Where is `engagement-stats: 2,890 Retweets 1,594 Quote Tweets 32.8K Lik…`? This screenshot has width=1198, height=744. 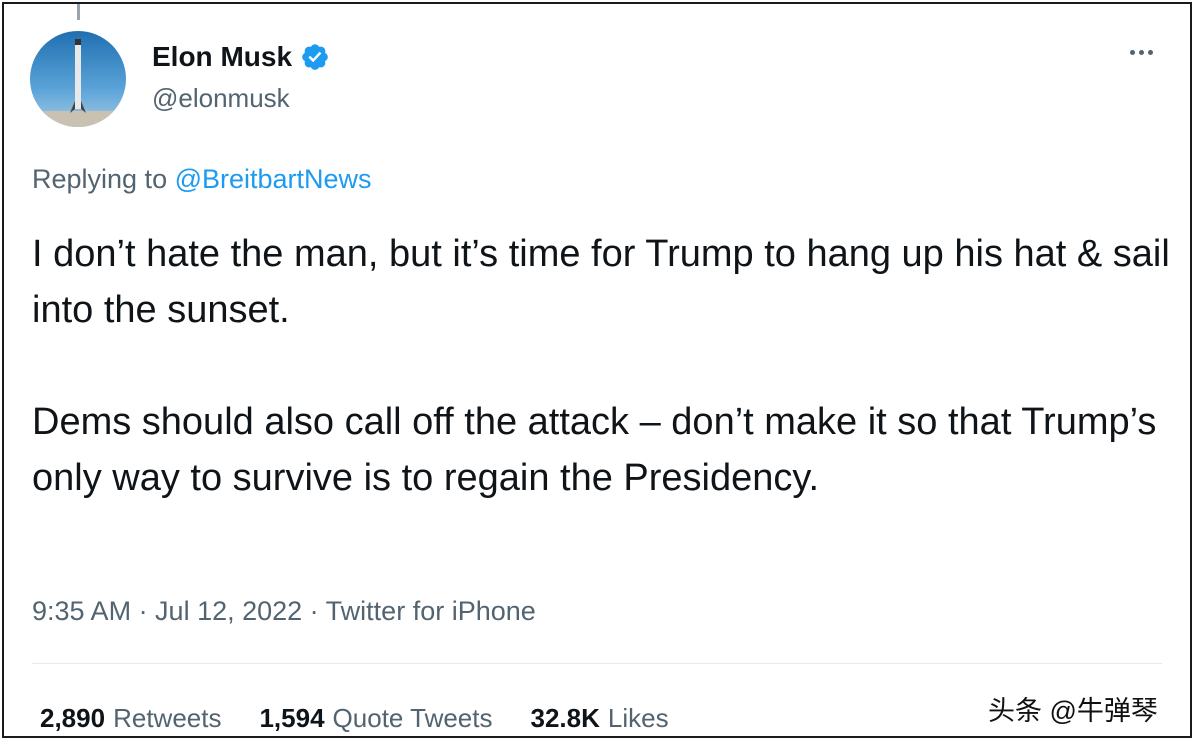 engagement-stats: 2,890 Retweets 1,594 Quote Tweets 32.8K Lik… is located at coordinates (354, 718).